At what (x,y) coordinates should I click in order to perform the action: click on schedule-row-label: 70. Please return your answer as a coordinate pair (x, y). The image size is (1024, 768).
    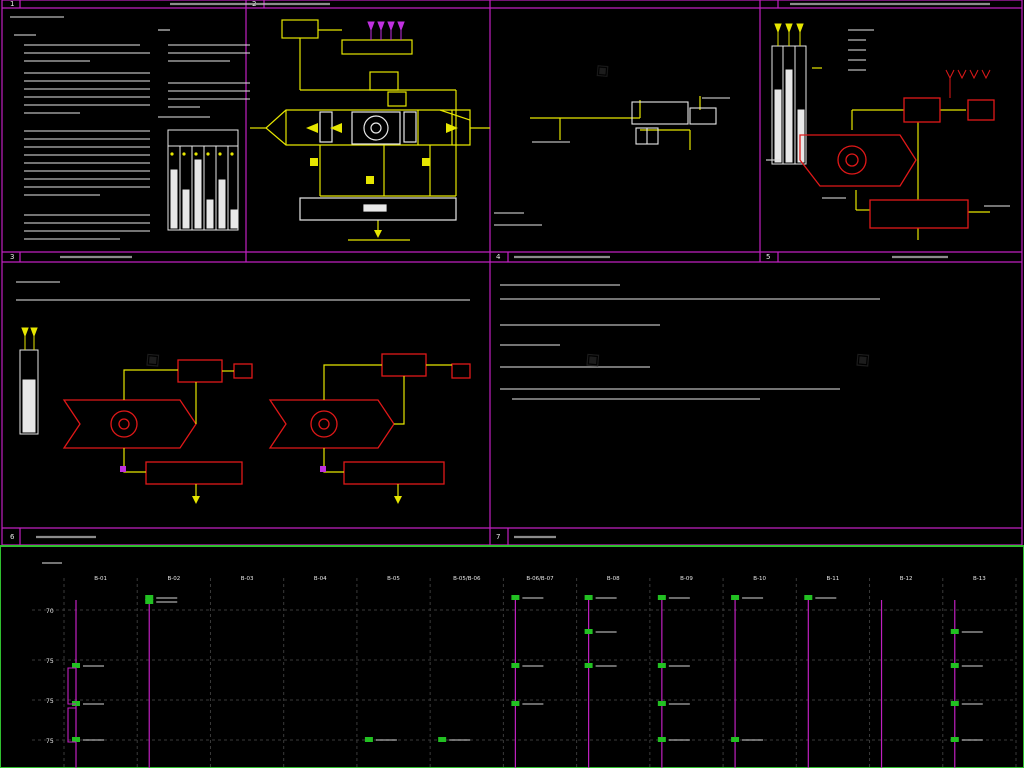
    Looking at the image, I should click on (50, 611).